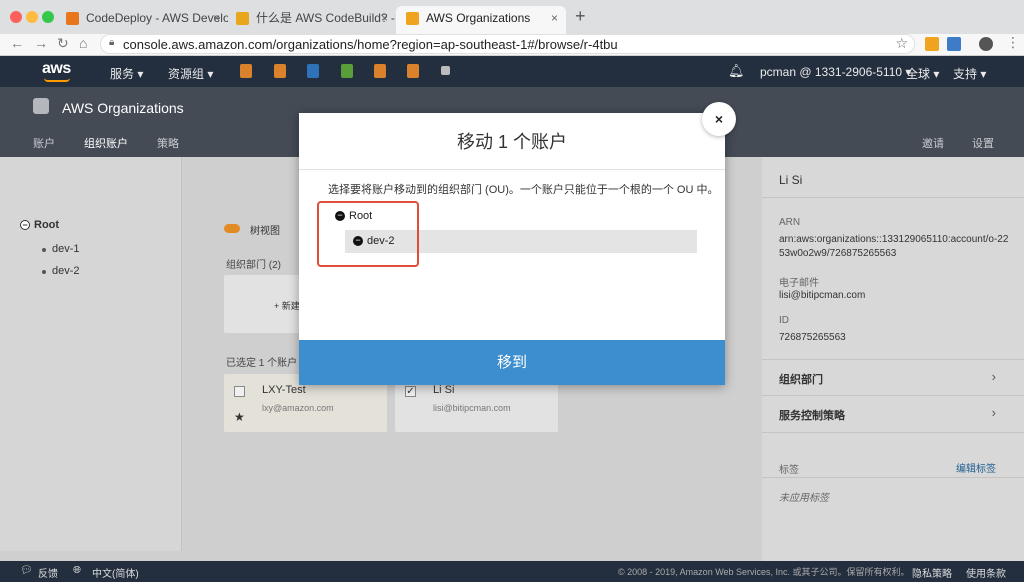  What do you see at coordinates (253, 265) in the screenshot?
I see `org-units-heading: 组织部门 (2)` at bounding box center [253, 265].